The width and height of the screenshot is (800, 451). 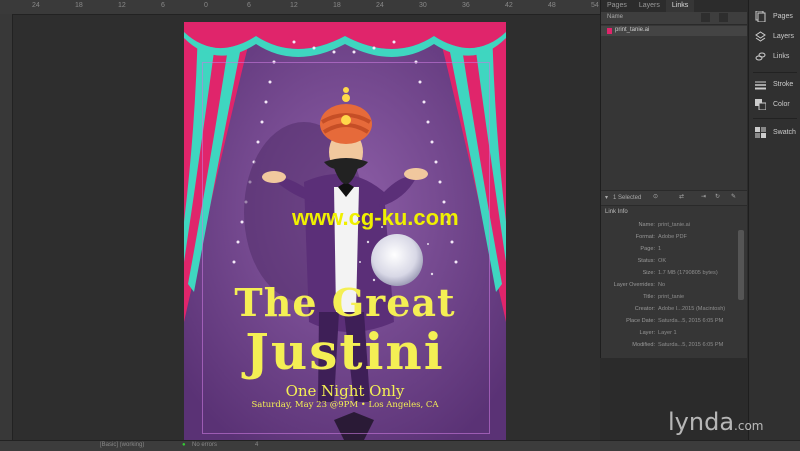 I want to click on site-watermark: www.cg-ku.com, so click(x=375, y=217).